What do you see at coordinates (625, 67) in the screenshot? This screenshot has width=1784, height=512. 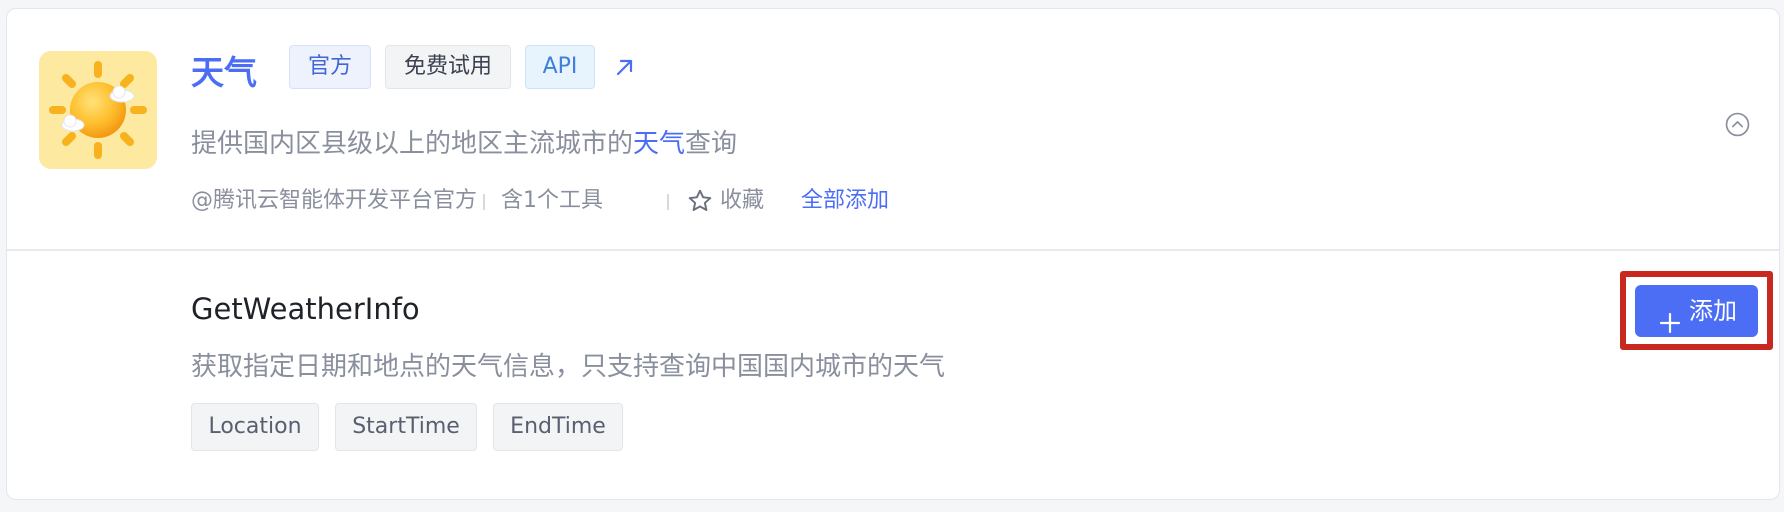 I see `arrow-up-right-icon` at bounding box center [625, 67].